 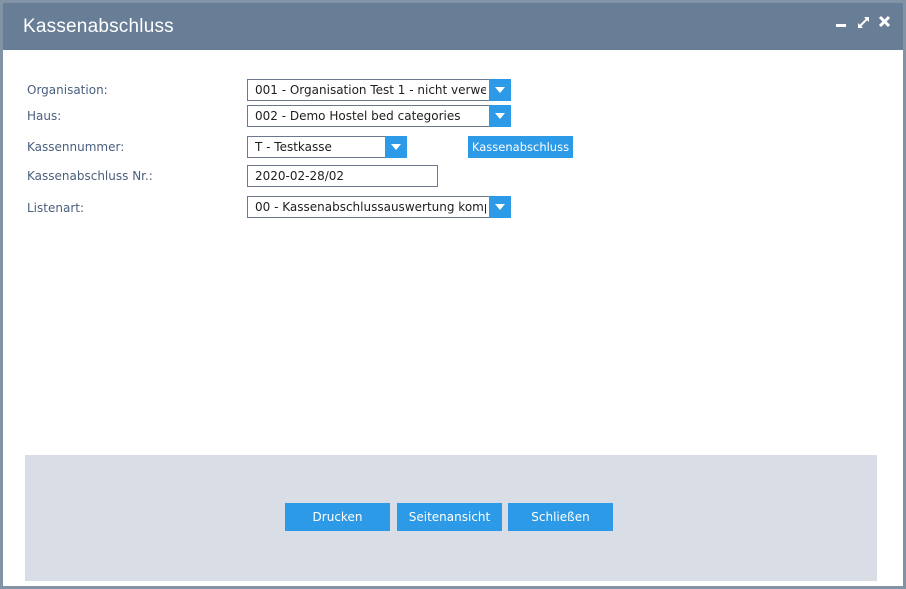 I want to click on kassenabschluss-button: Kassenabschluss, so click(x=520, y=147).